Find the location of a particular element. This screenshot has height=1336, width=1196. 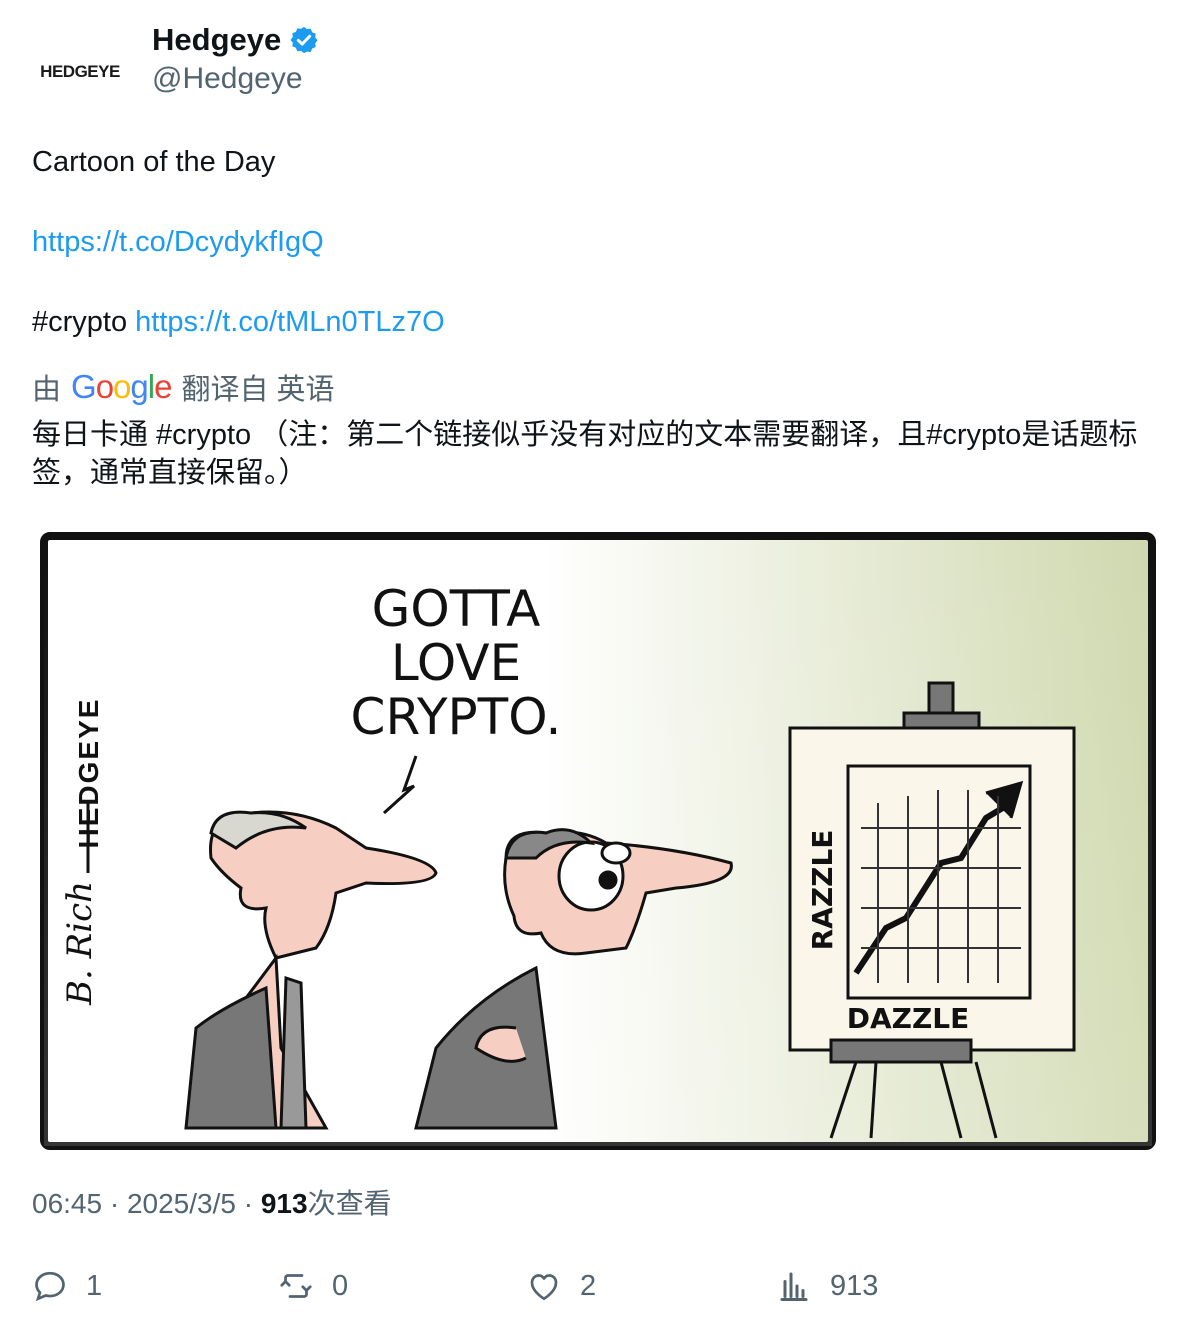

tweet-link-2: https://t.co/tMLn0TLz7O is located at coordinates (289, 322).